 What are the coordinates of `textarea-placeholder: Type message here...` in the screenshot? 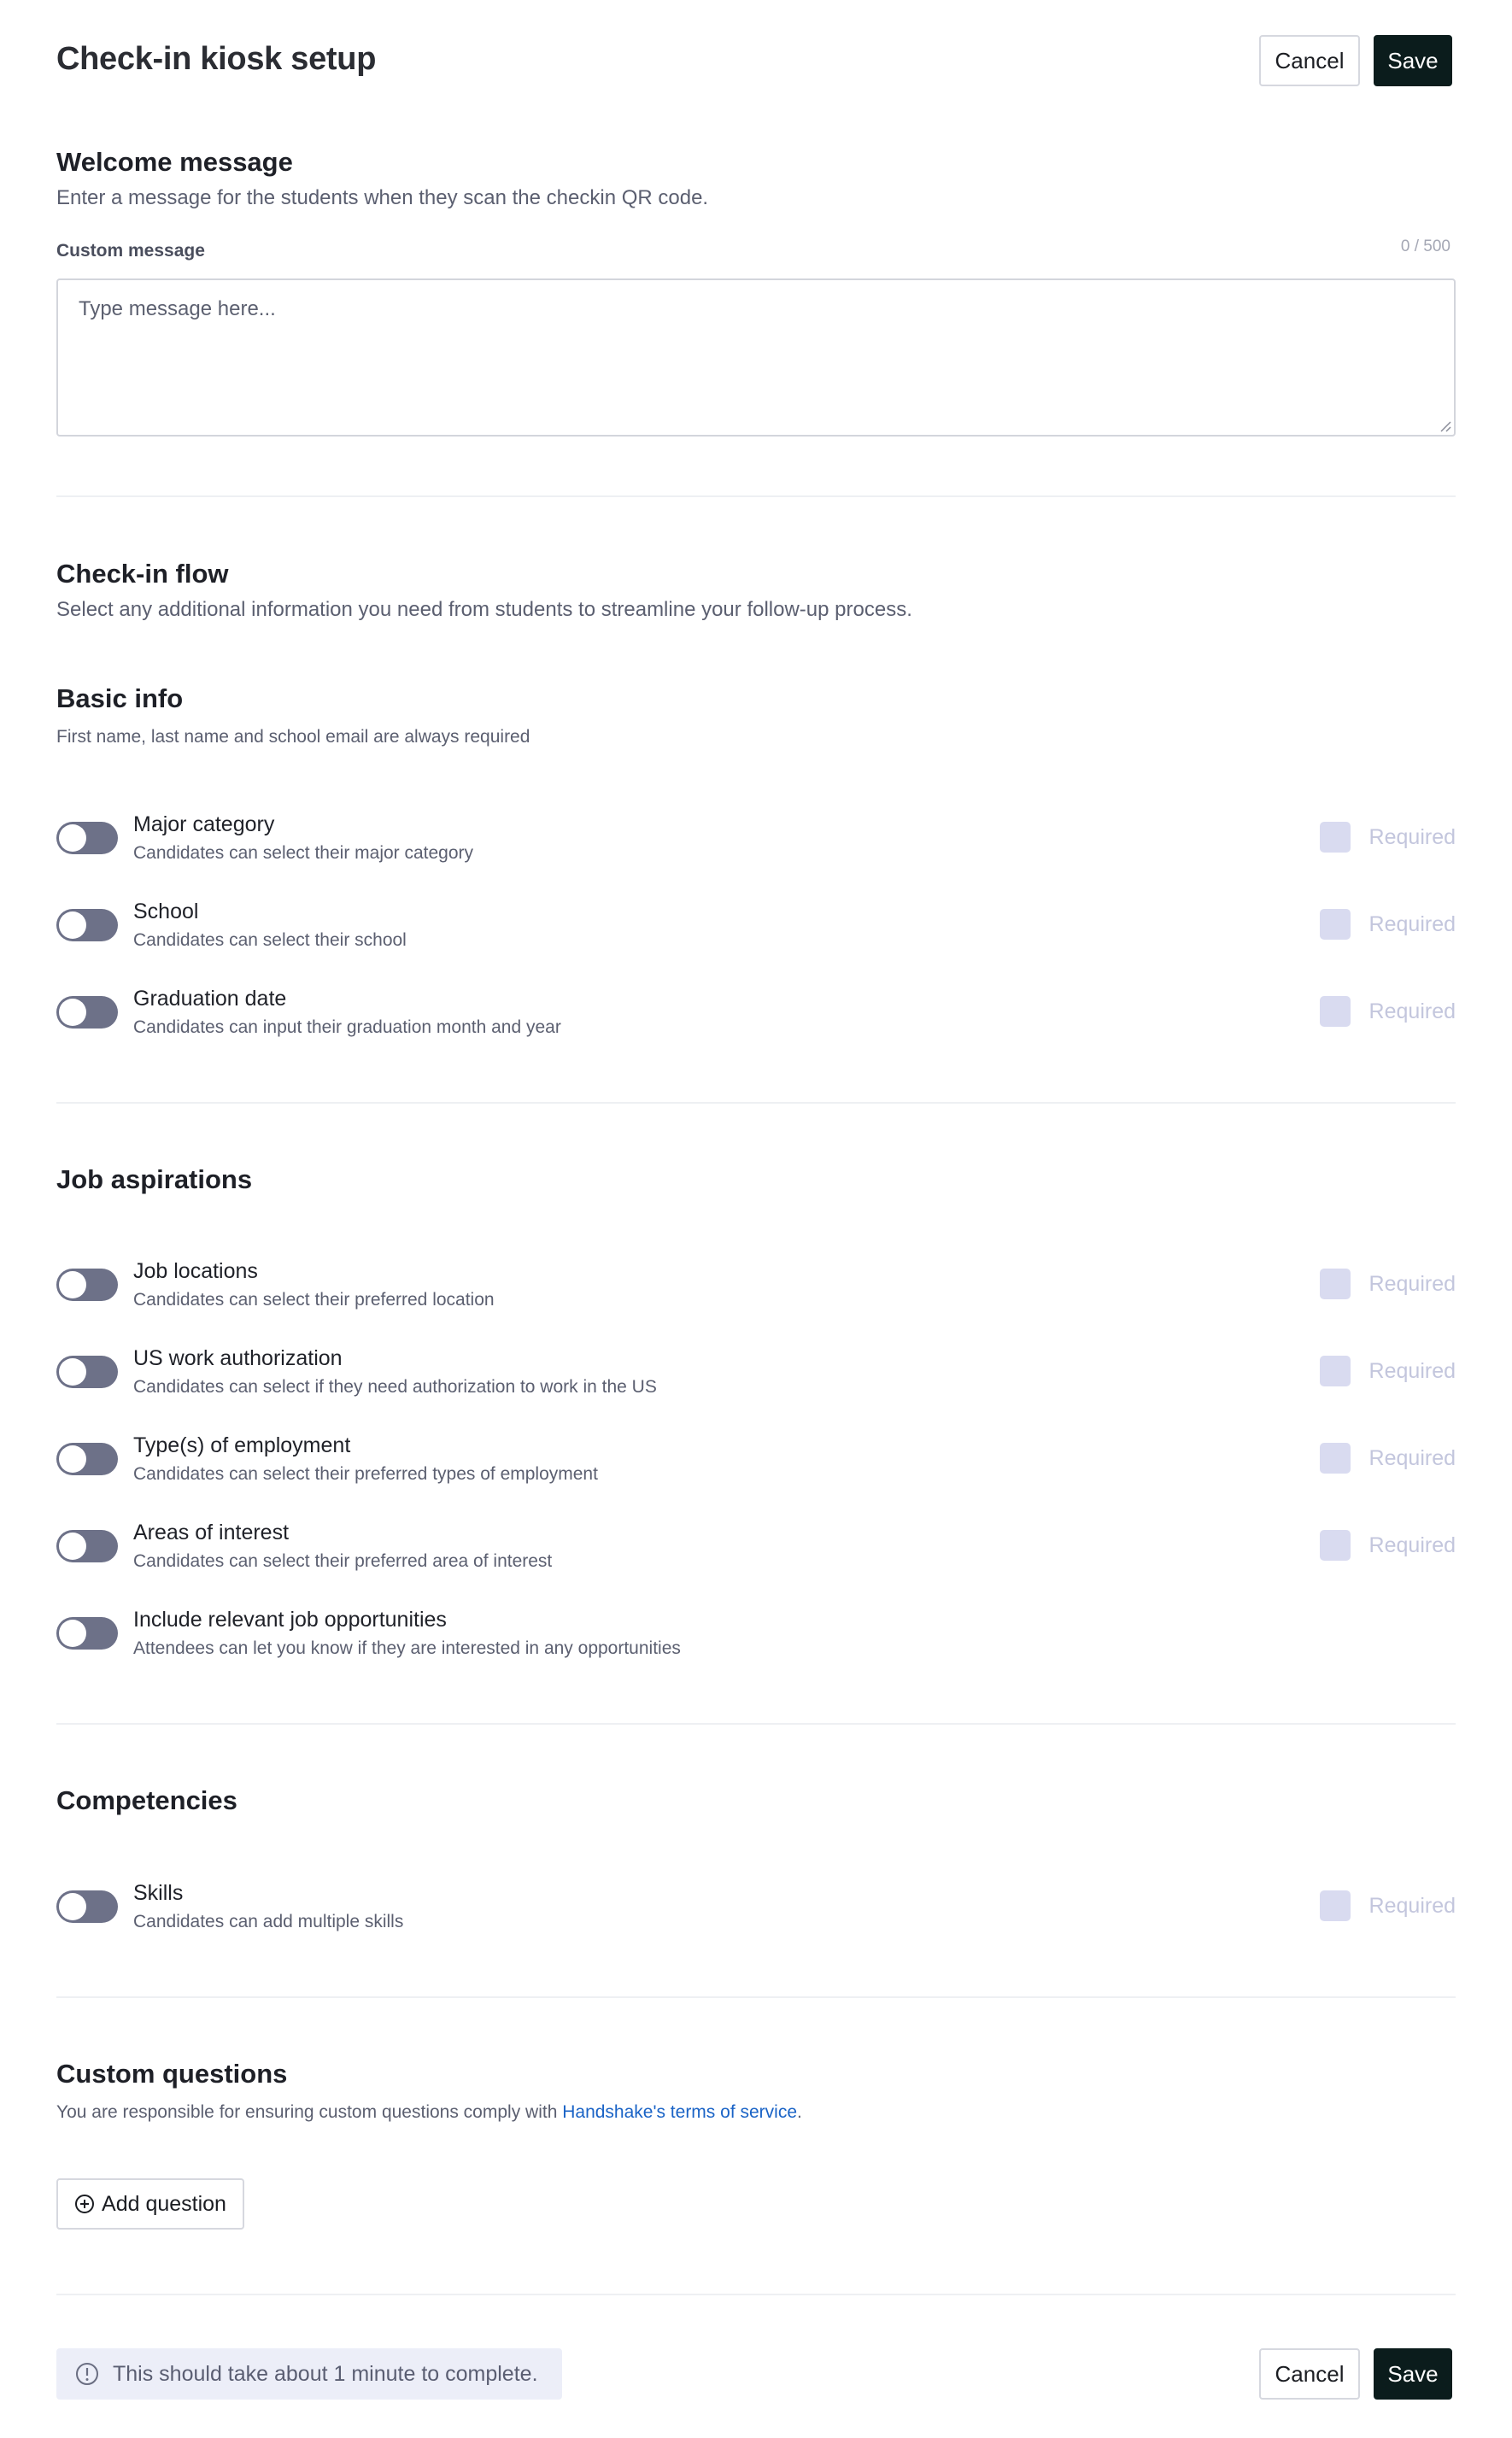 It's located at (177, 308).